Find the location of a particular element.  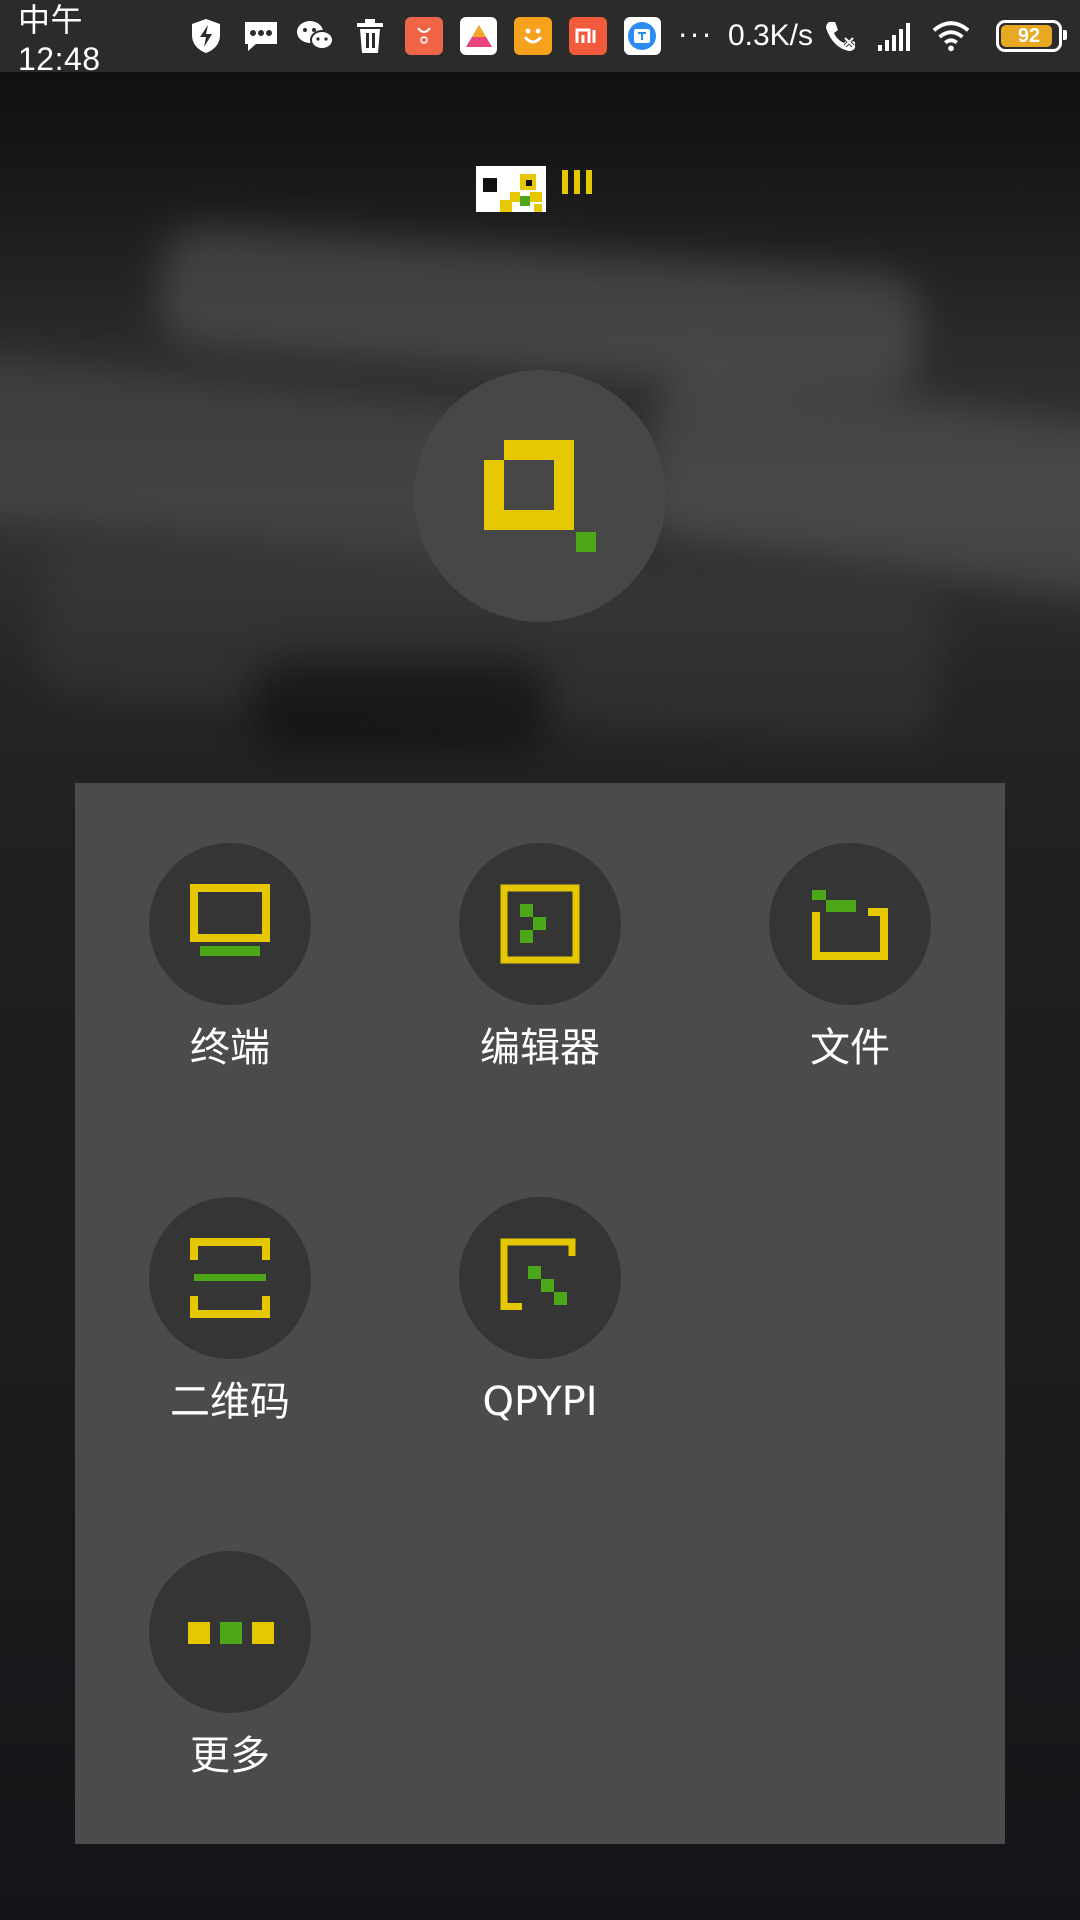

photo-app-icon is located at coordinates (478, 36).